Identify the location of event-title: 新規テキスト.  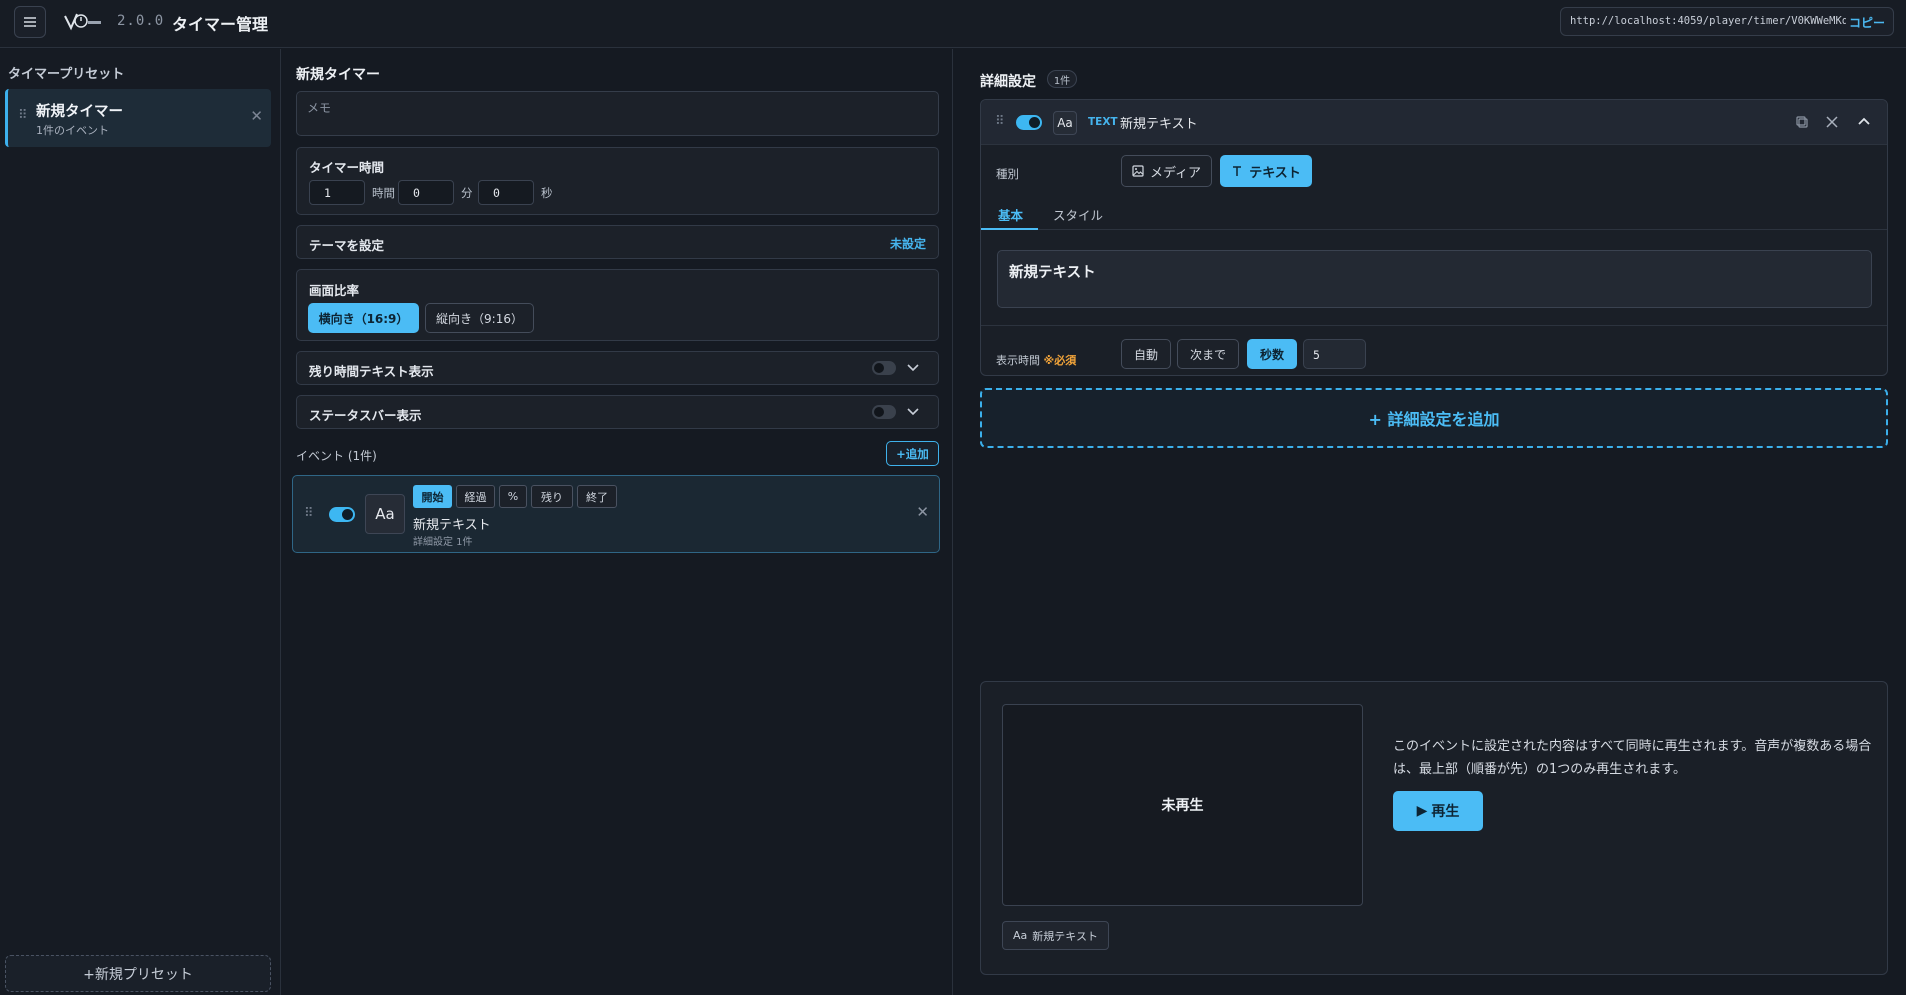
(452, 525).